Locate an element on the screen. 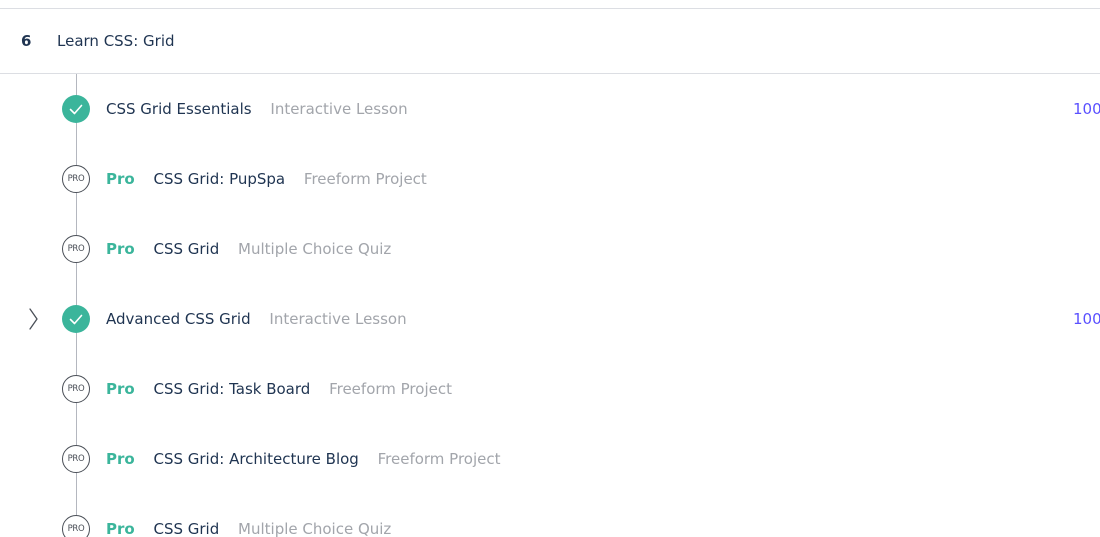 This screenshot has height=537, width=1100. item-title: CSS Grid: Architecture Blog is located at coordinates (255, 459).